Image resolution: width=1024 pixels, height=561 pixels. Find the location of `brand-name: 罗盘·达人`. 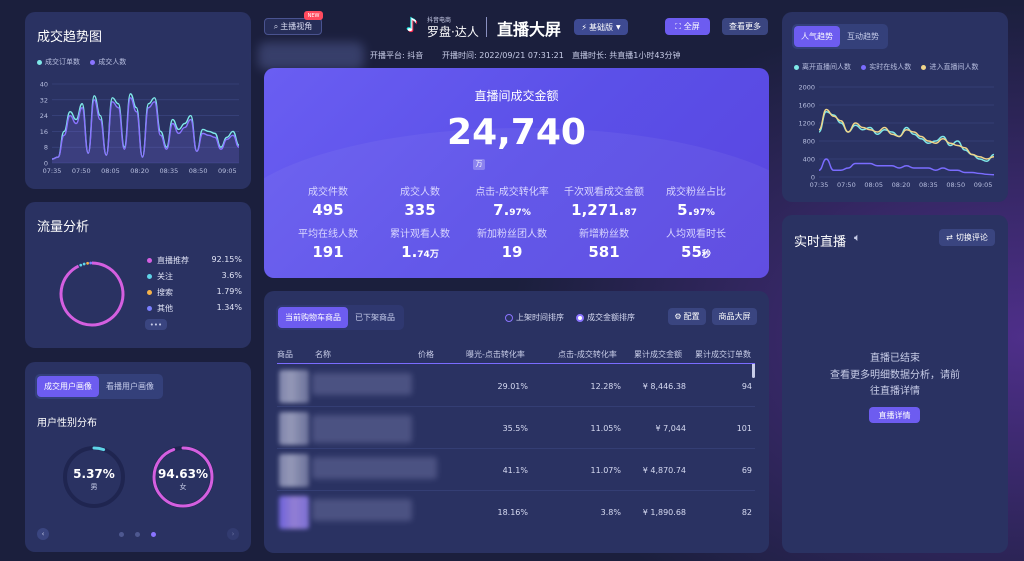

brand-name: 罗盘·达人 is located at coordinates (453, 32).